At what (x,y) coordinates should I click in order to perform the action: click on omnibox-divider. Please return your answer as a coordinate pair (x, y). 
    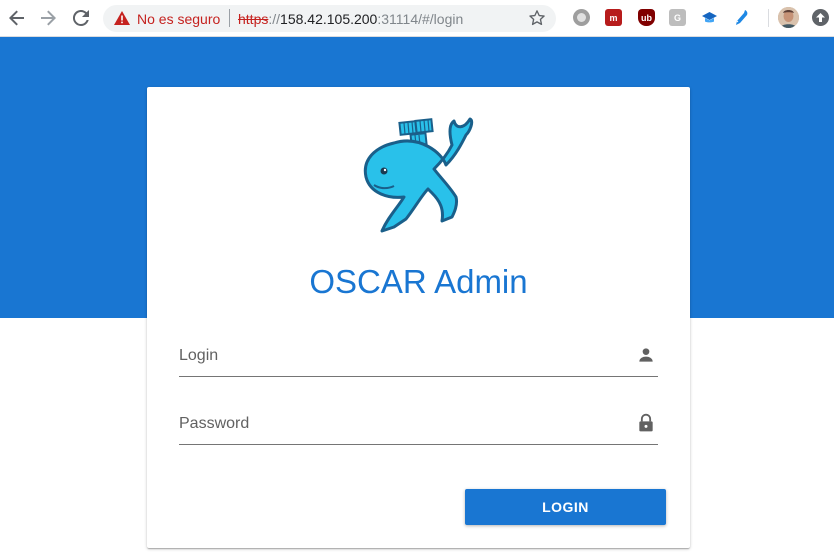
    Looking at the image, I should click on (229, 18).